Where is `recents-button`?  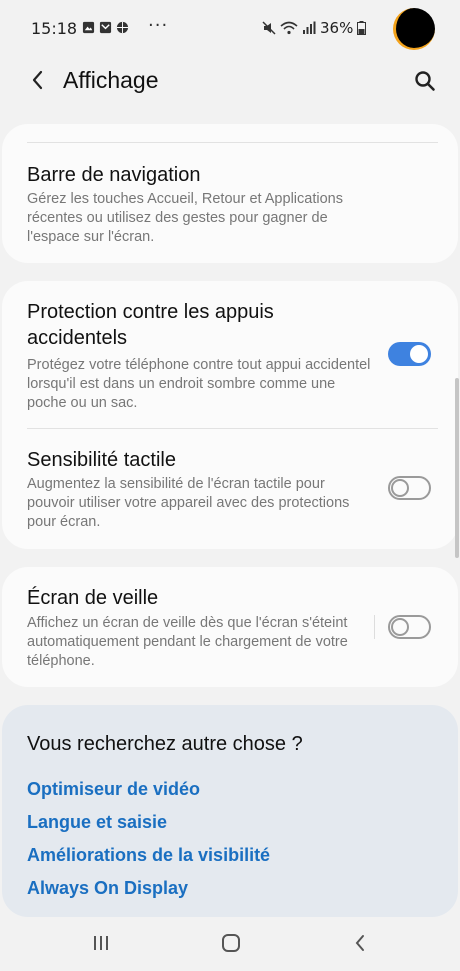
recents-button is located at coordinates (101, 943).